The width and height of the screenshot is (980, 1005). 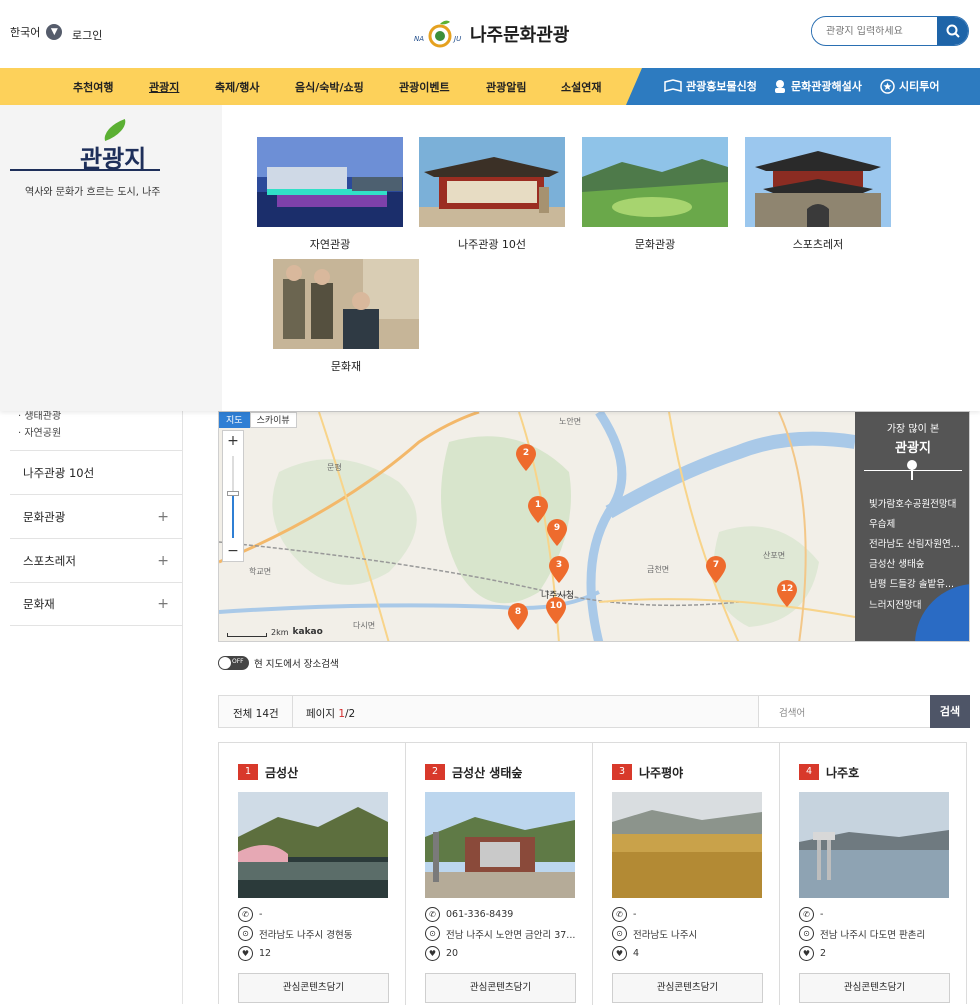 I want to click on place-card: 1 금성산 ✆ - ⊙ 전라남도 나주시 경현동 ♥ 12 관심콘텐츠담기, so click(x=312, y=874).